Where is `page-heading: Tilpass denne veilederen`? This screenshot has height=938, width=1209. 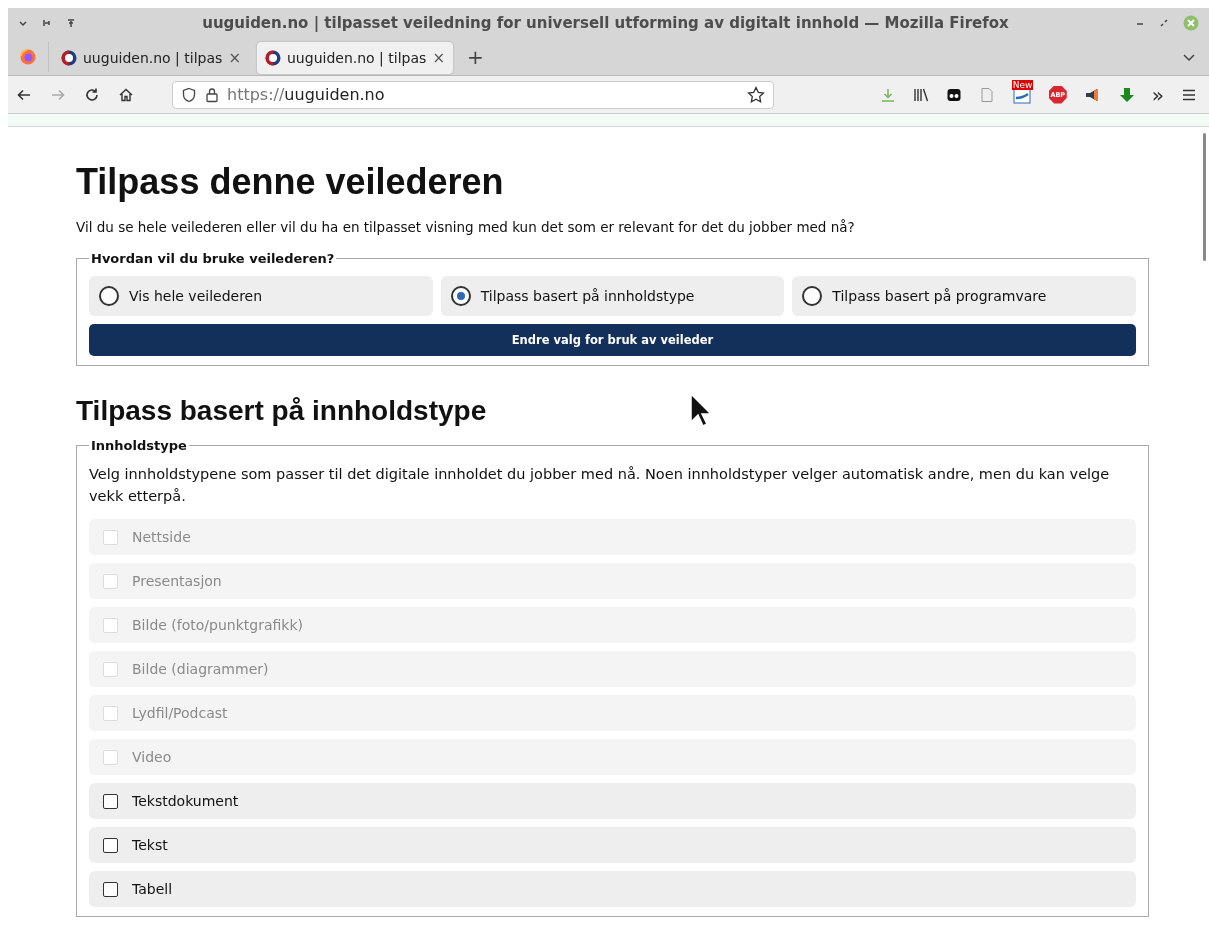
page-heading: Tilpass denne veilederen is located at coordinates (290, 182).